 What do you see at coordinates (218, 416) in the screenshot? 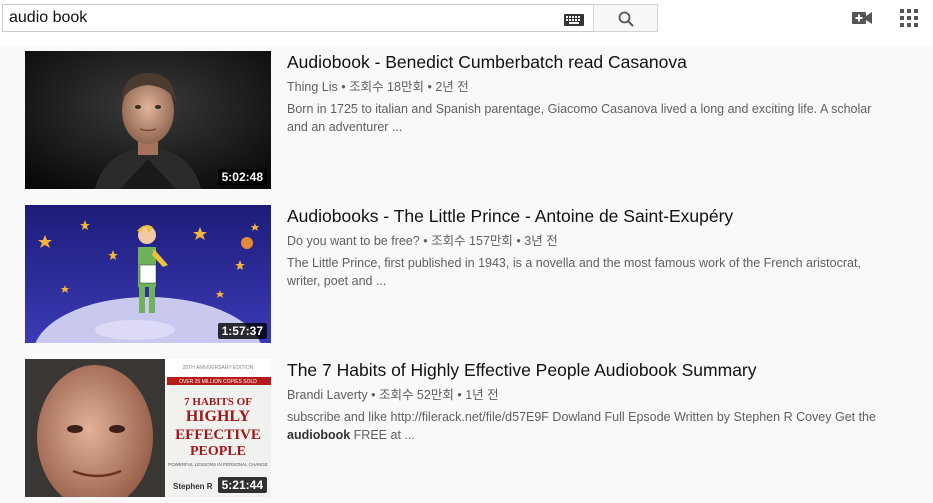
I see `book-title-line2: HIGHLY` at bounding box center [218, 416].